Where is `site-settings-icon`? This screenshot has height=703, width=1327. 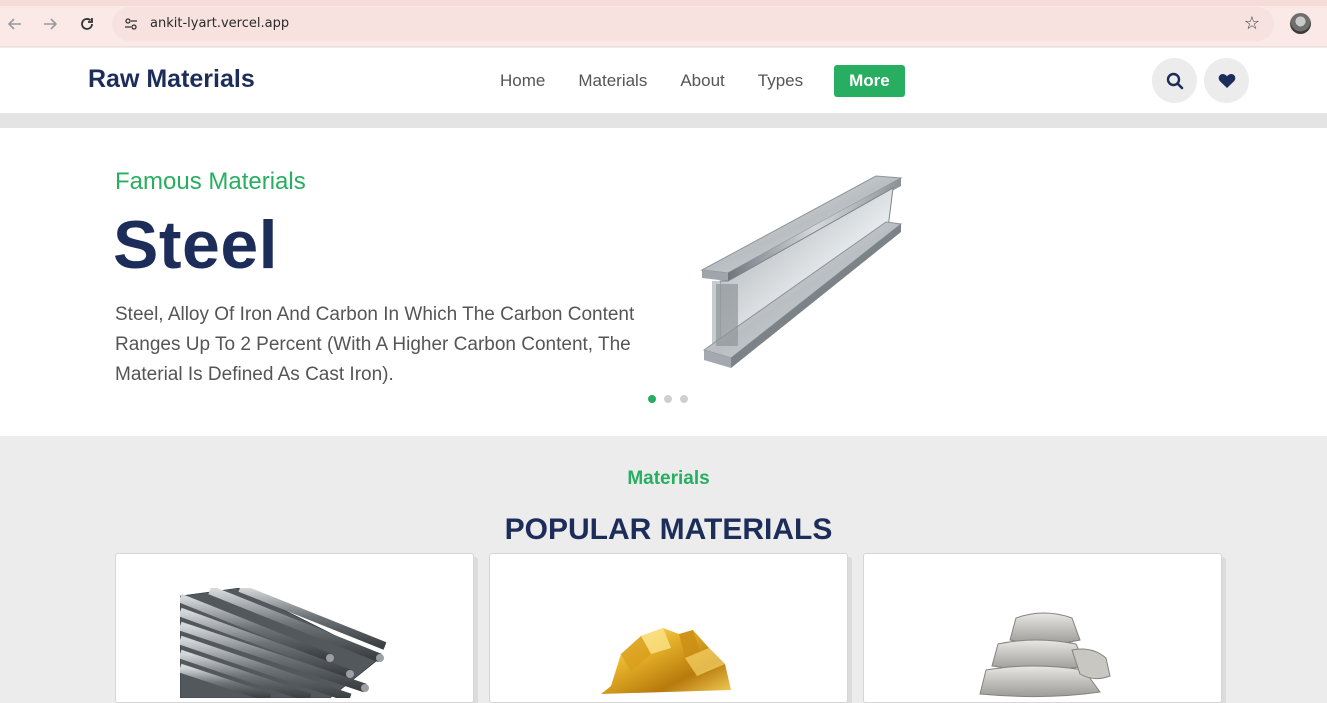
site-settings-icon is located at coordinates (131, 24).